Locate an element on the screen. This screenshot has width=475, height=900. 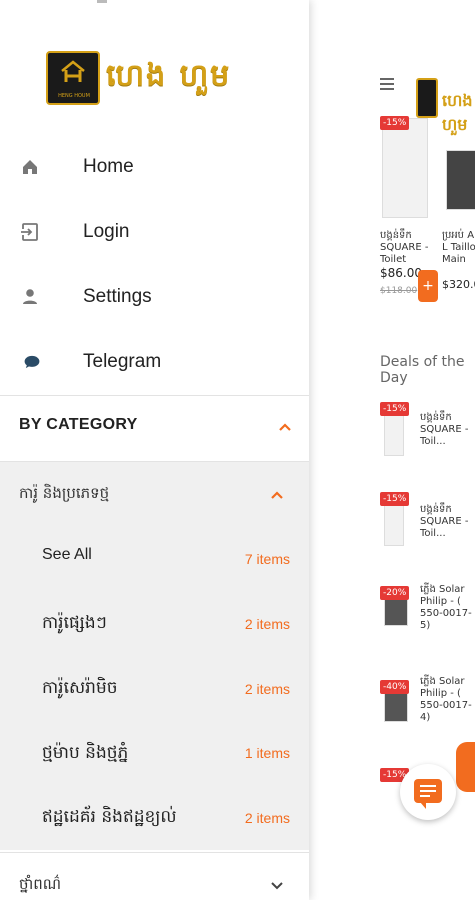
deal-name: ភ្លើង Solar Philip - ( 550-0017-4) is located at coordinates (446, 699).